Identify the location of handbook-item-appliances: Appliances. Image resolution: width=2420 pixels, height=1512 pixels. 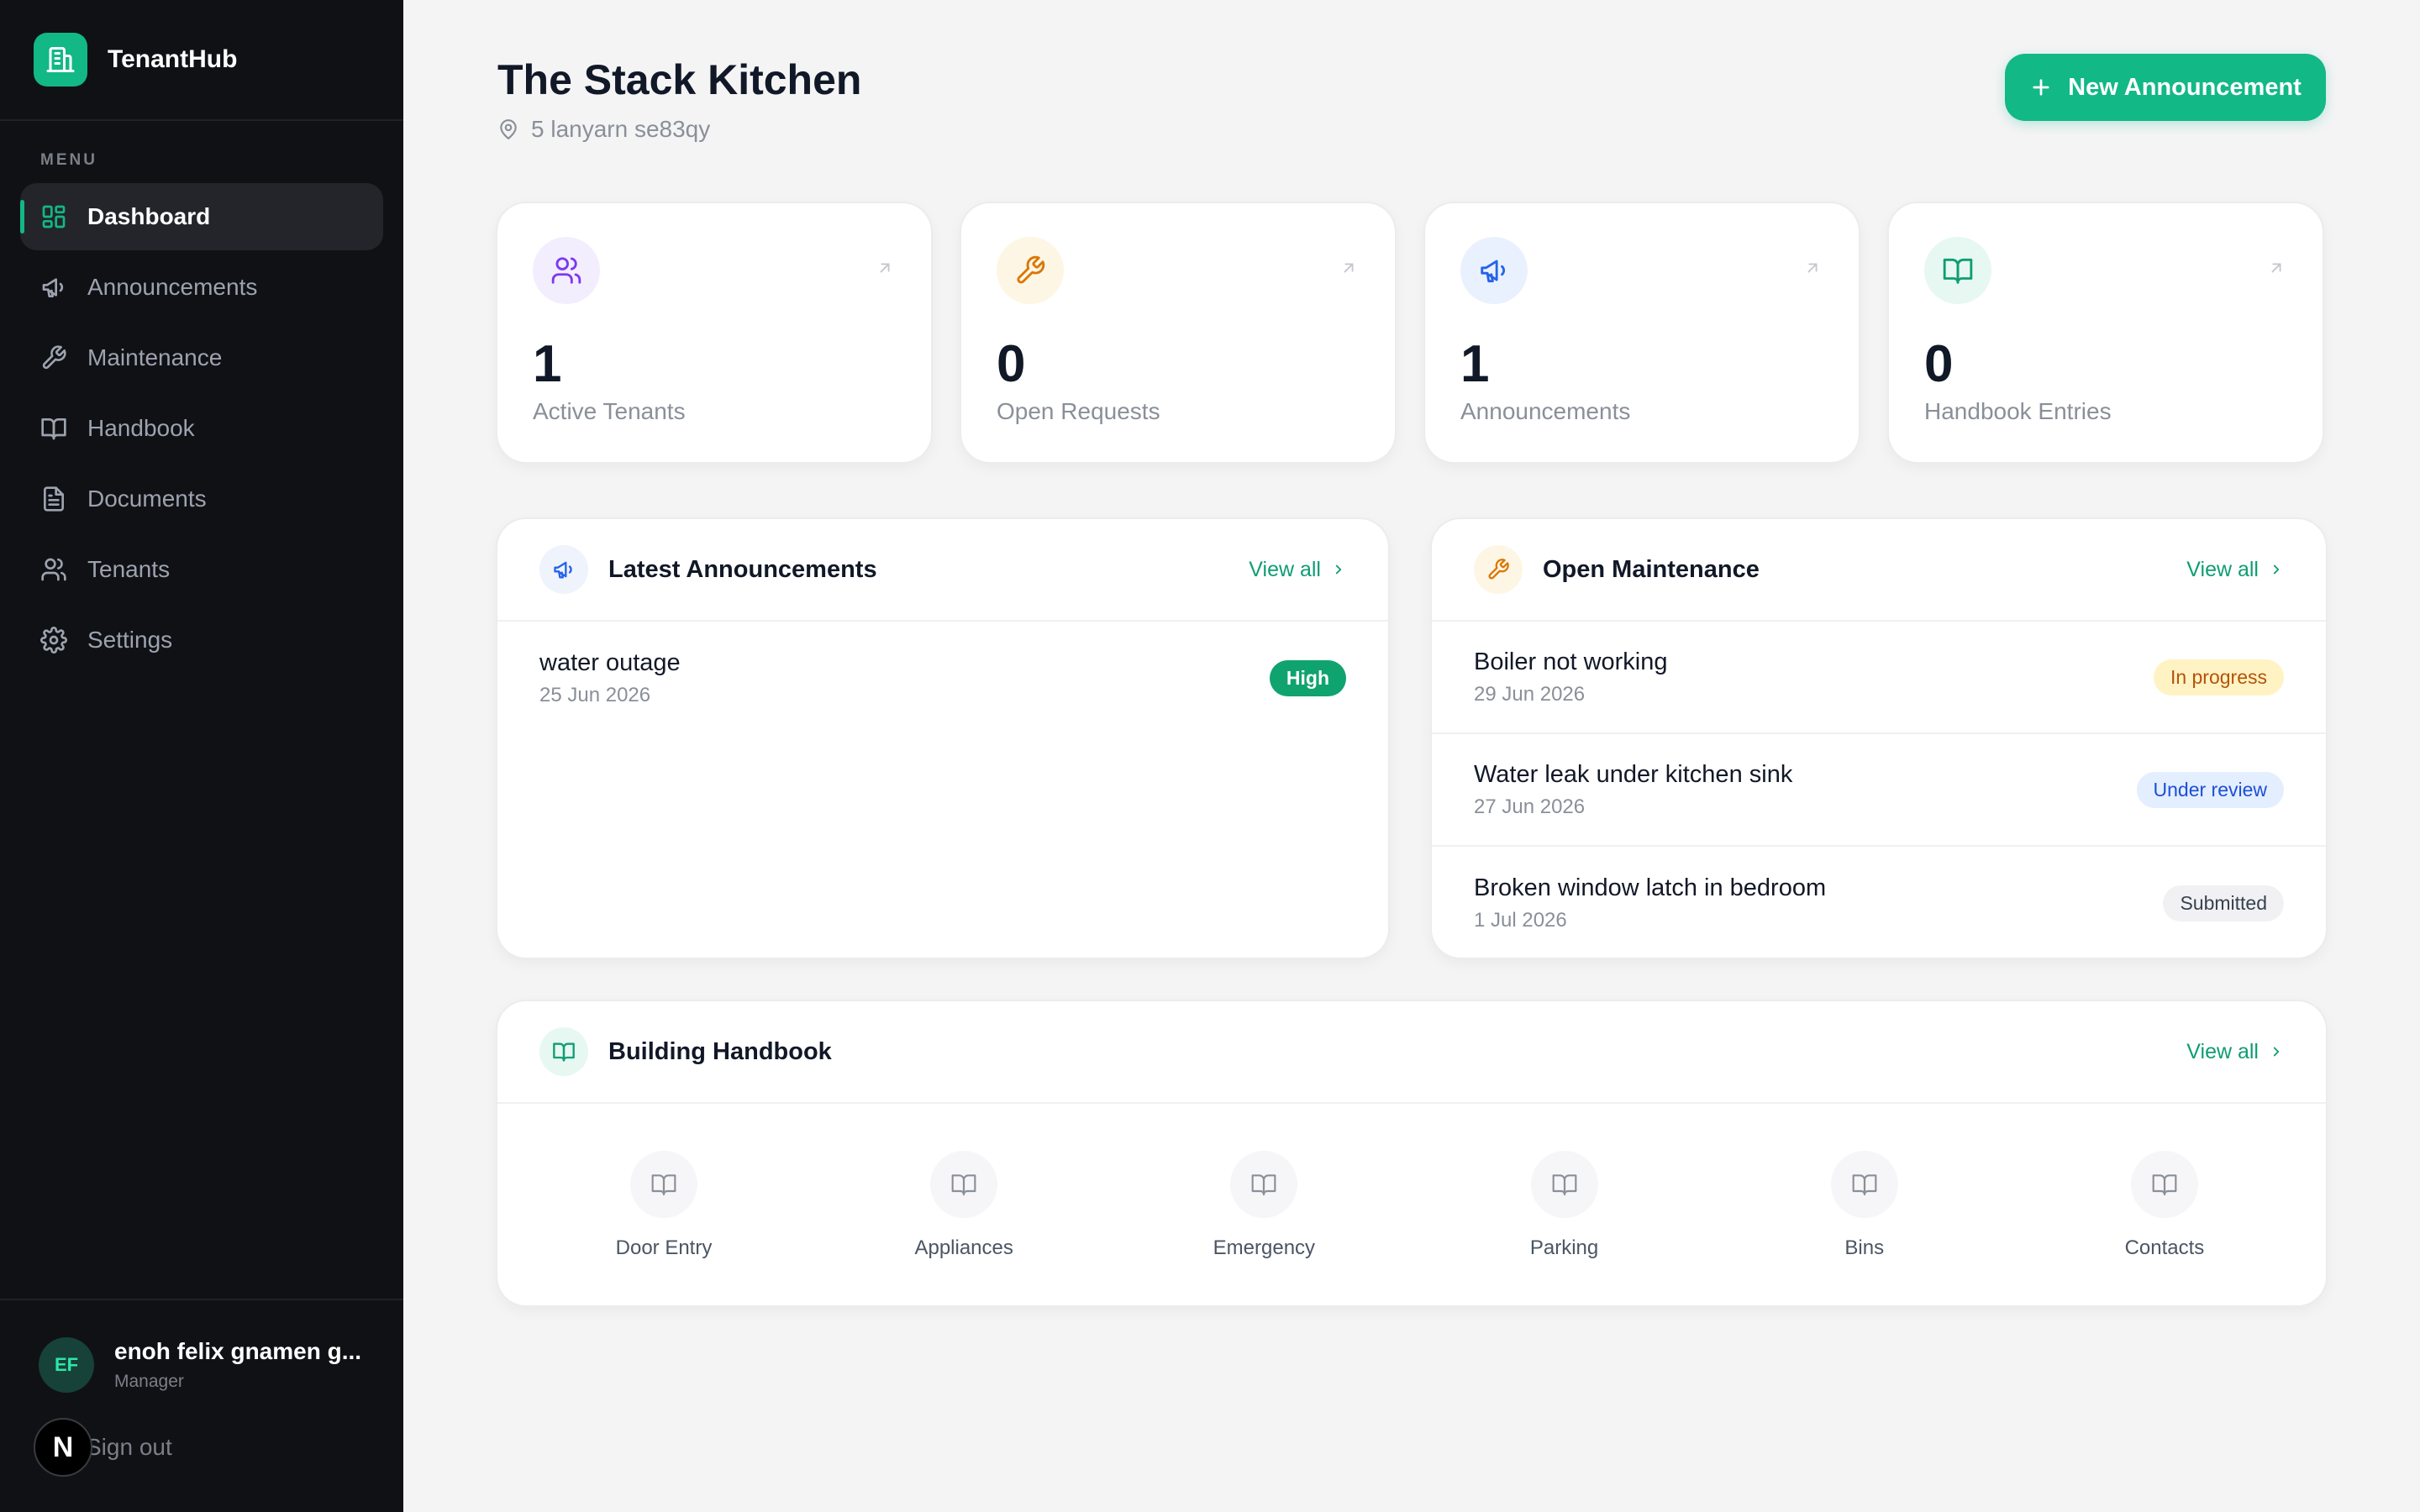
(964, 1205).